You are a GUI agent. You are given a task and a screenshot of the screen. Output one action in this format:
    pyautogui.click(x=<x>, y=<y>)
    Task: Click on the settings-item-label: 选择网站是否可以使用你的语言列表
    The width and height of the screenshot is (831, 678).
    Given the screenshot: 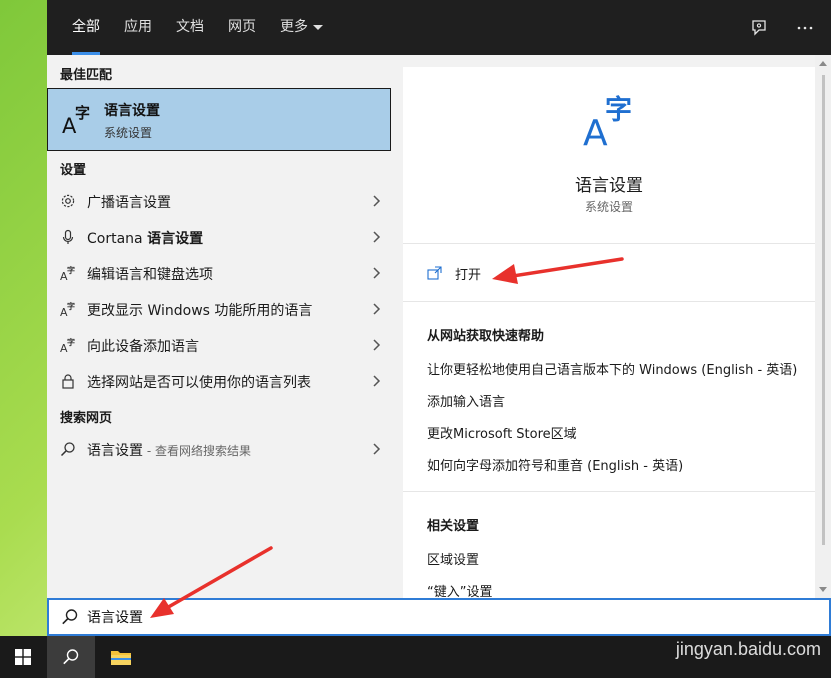 What is the action you would take?
    pyautogui.click(x=199, y=383)
    